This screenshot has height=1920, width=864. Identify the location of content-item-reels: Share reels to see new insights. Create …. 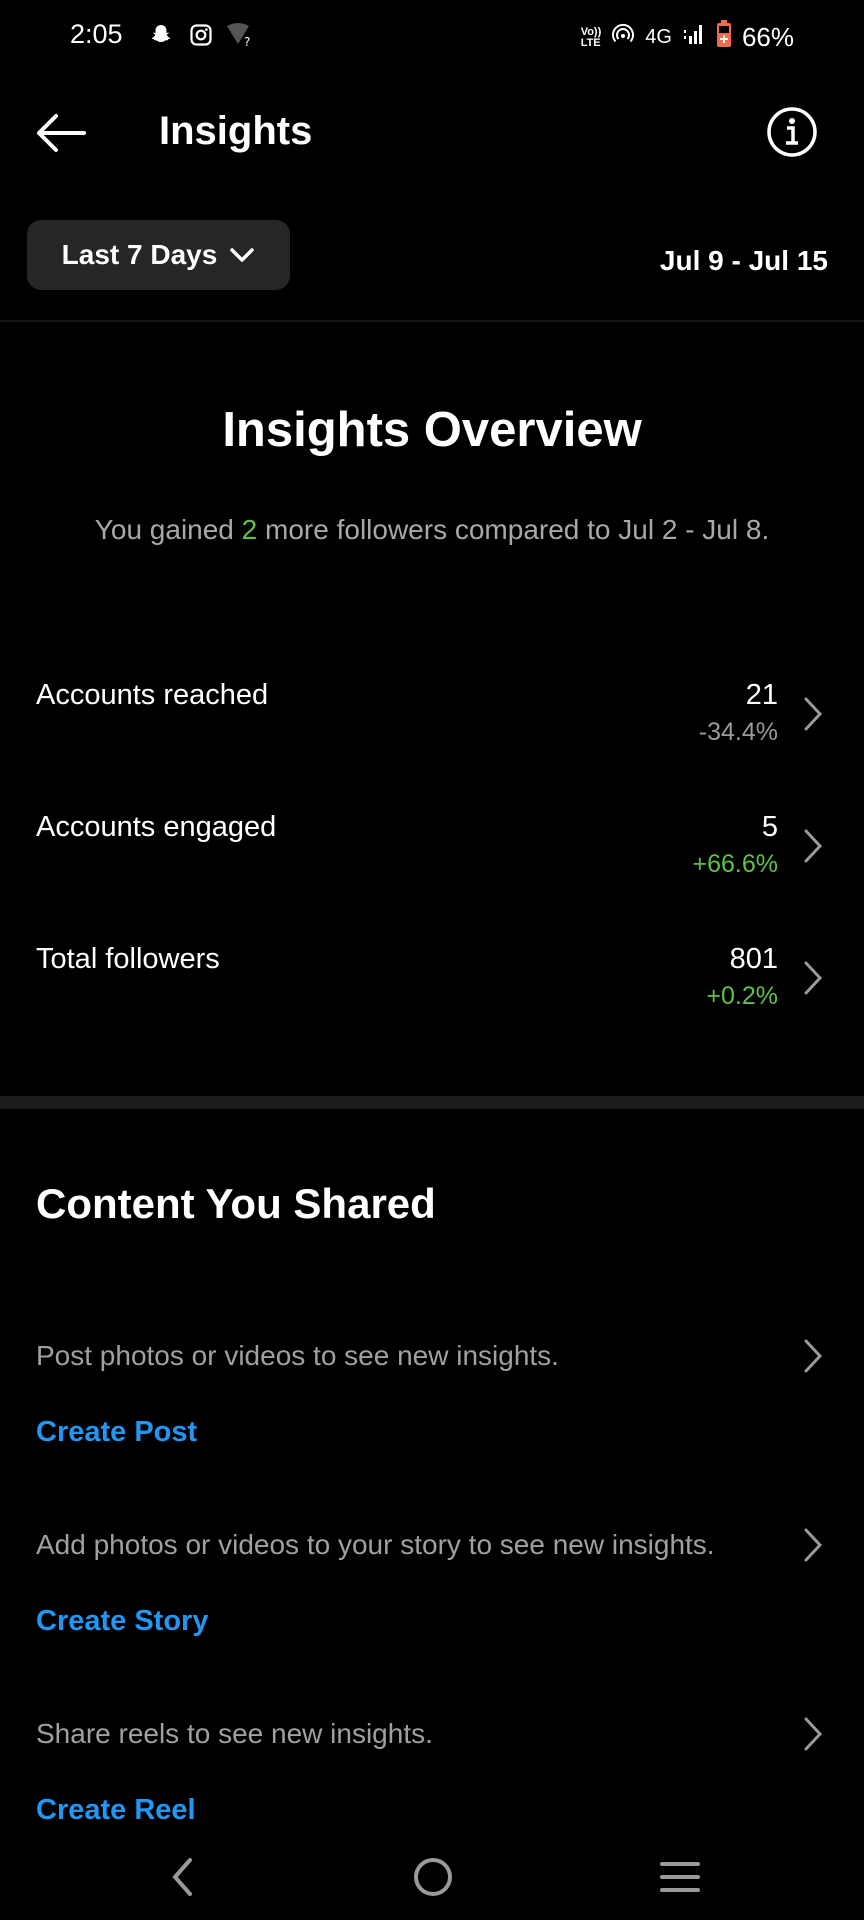
(432, 1777).